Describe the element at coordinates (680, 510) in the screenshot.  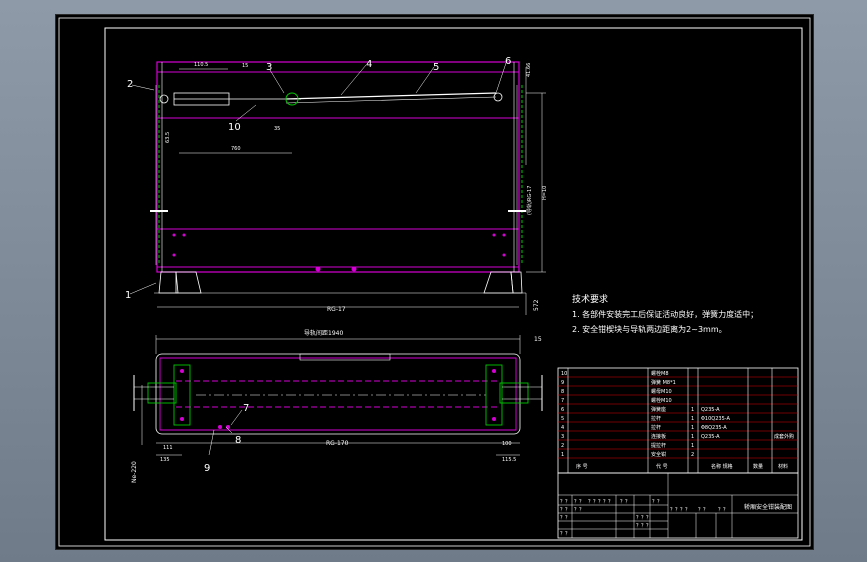
I see `tb-cell: ？？？？` at that location.